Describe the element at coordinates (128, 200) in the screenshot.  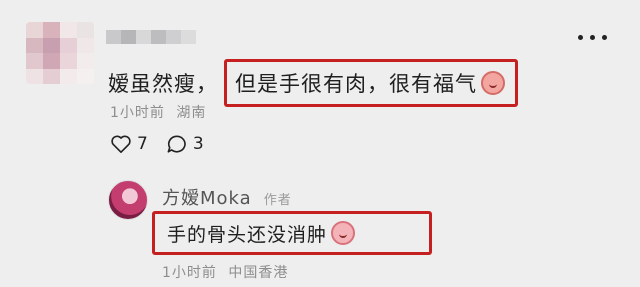
I see `author-avatar` at that location.